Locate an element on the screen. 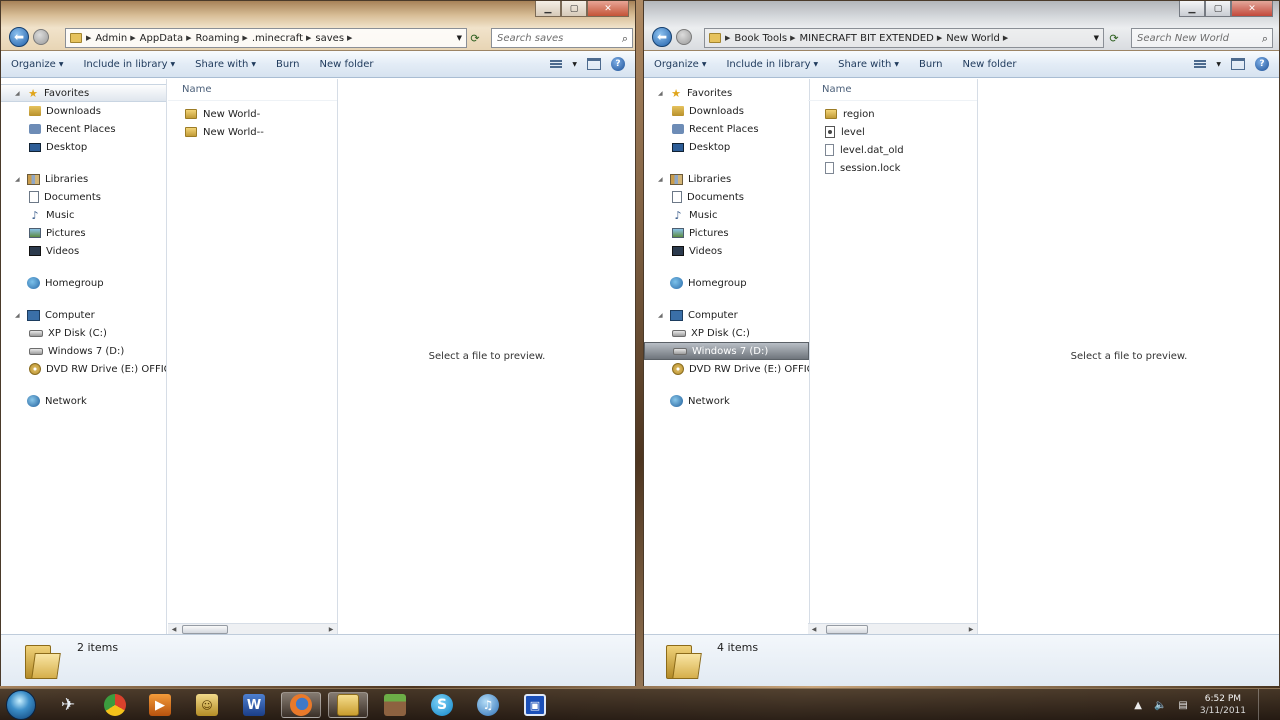 The width and height of the screenshot is (1280, 720). breadcrumb-minecraft: .minecraft ▶ is located at coordinates (282, 38).